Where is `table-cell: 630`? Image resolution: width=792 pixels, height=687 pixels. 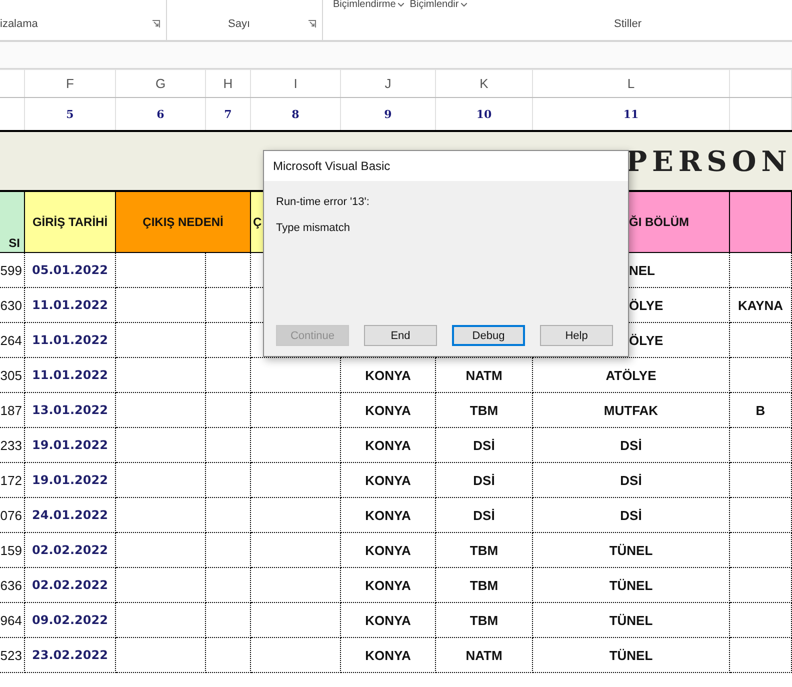 table-cell: 630 is located at coordinates (12, 305).